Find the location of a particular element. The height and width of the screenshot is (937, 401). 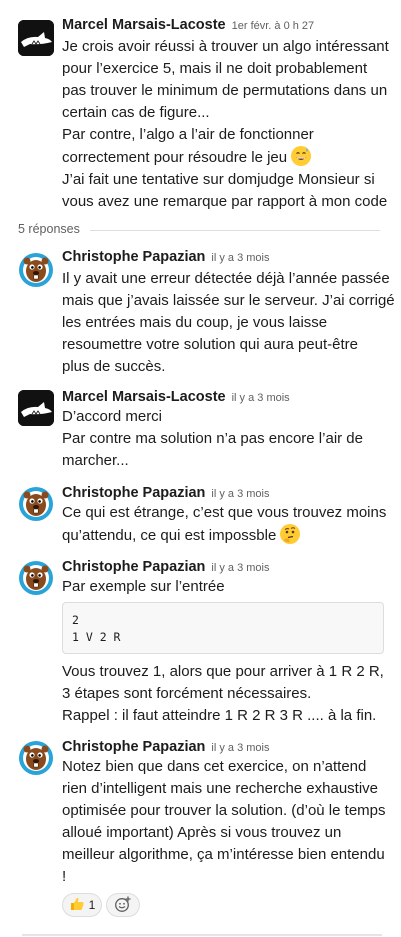

grinning-sweat-emoji-icon is located at coordinates (301, 156).